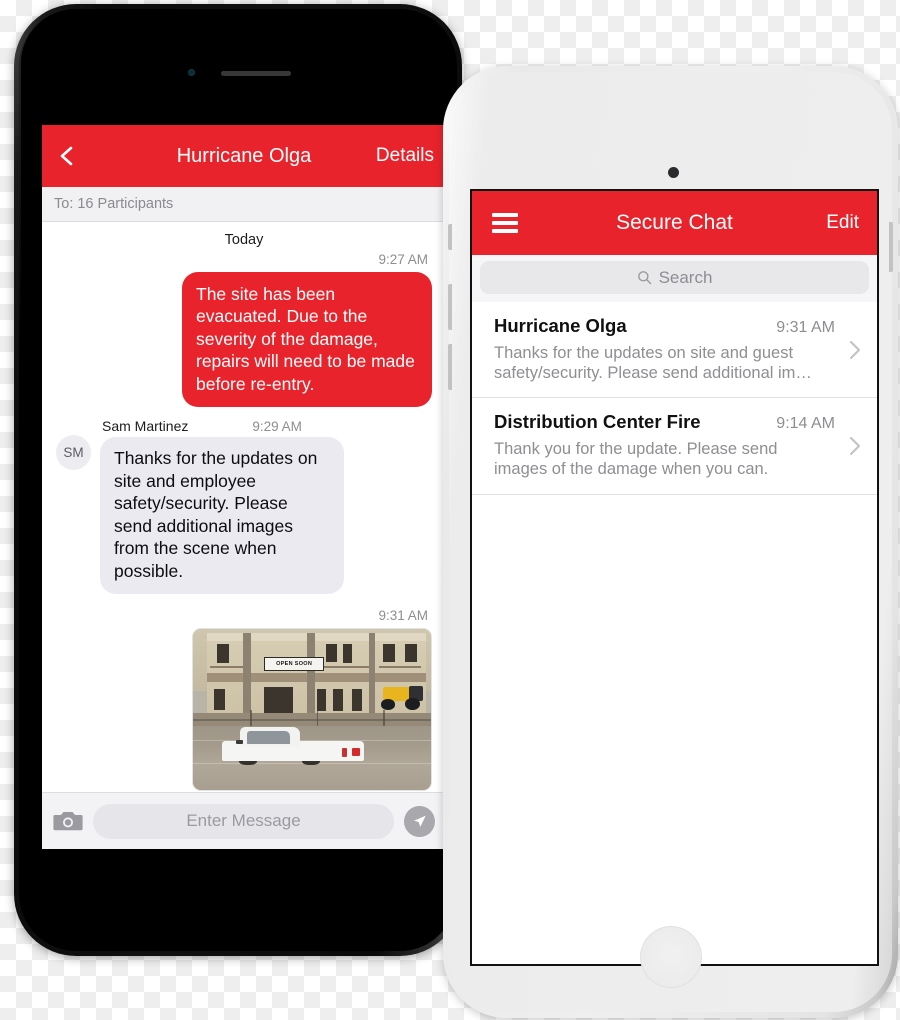 The image size is (900, 1020). I want to click on message-timestamp: 9:29 AM, so click(277, 426).